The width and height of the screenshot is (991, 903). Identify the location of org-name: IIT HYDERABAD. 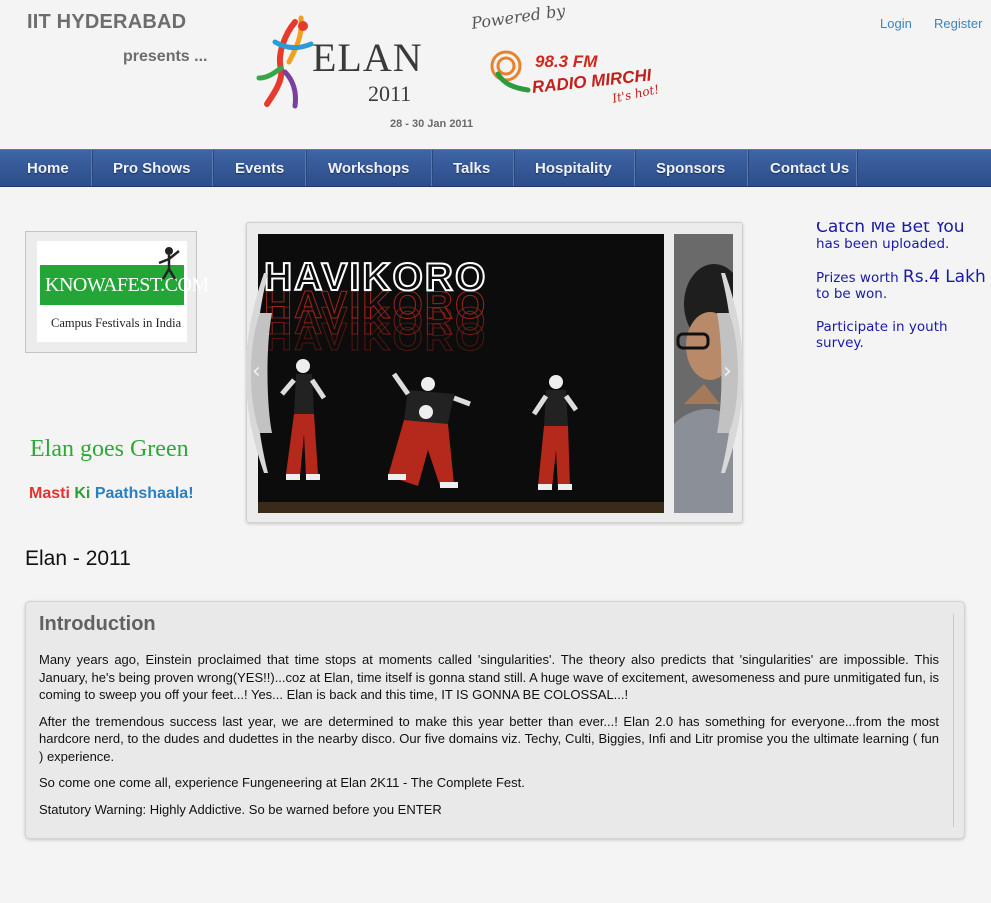
(107, 22).